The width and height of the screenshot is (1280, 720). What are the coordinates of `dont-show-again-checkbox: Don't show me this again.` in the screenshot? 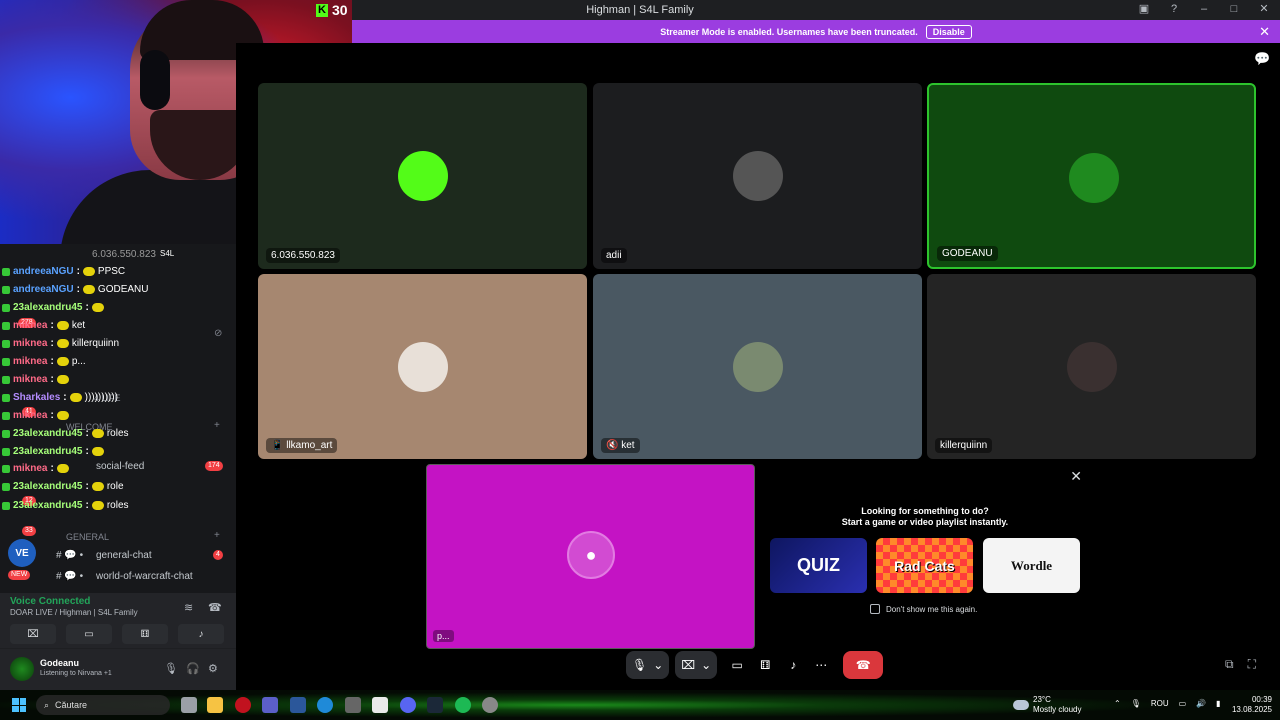 It's located at (923, 609).